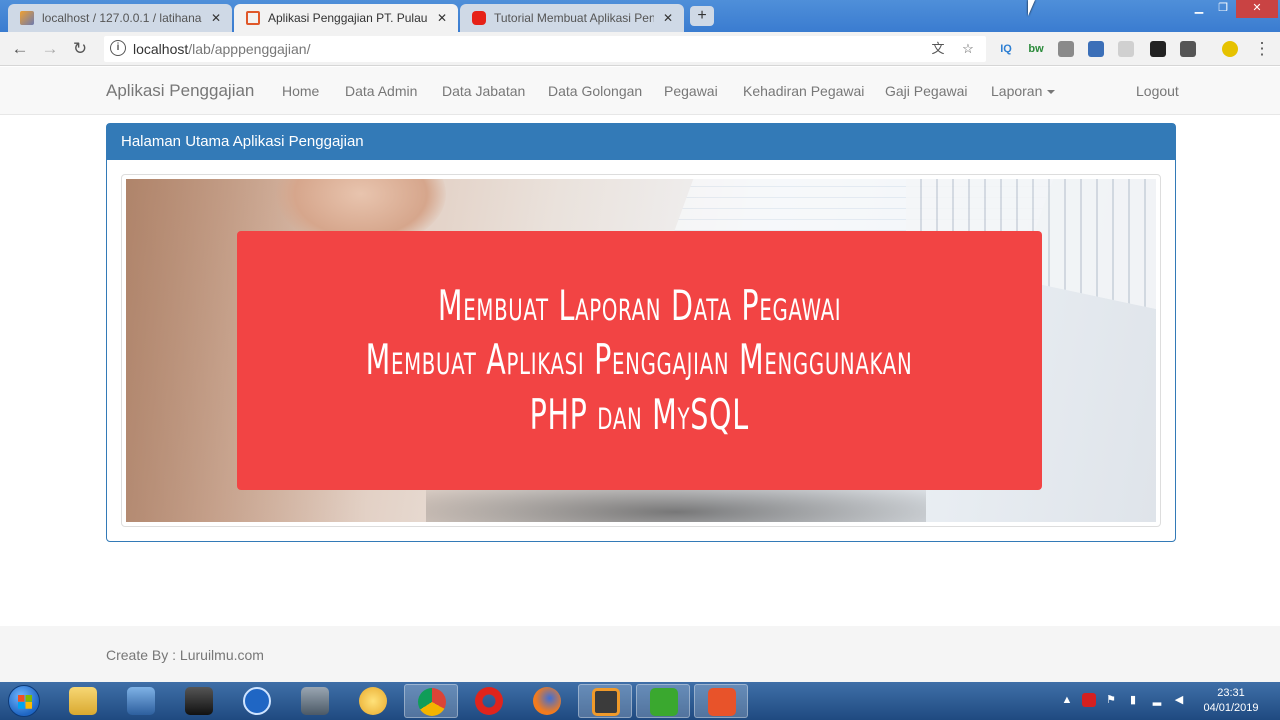 The width and height of the screenshot is (1280, 720). What do you see at coordinates (639, 305) in the screenshot?
I see `banner-line-1: Membuat Laporan Data Pegawai` at bounding box center [639, 305].